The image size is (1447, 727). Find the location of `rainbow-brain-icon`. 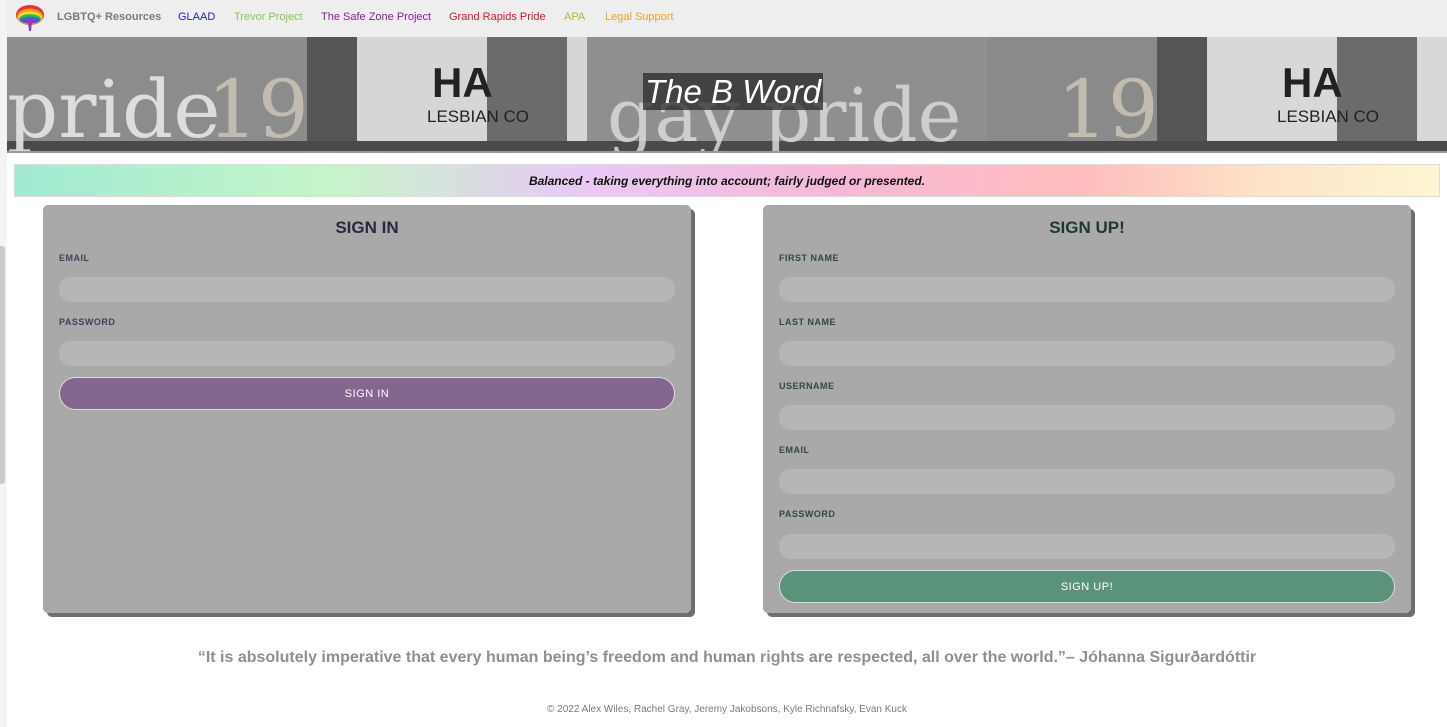

rainbow-brain-icon is located at coordinates (30, 18).